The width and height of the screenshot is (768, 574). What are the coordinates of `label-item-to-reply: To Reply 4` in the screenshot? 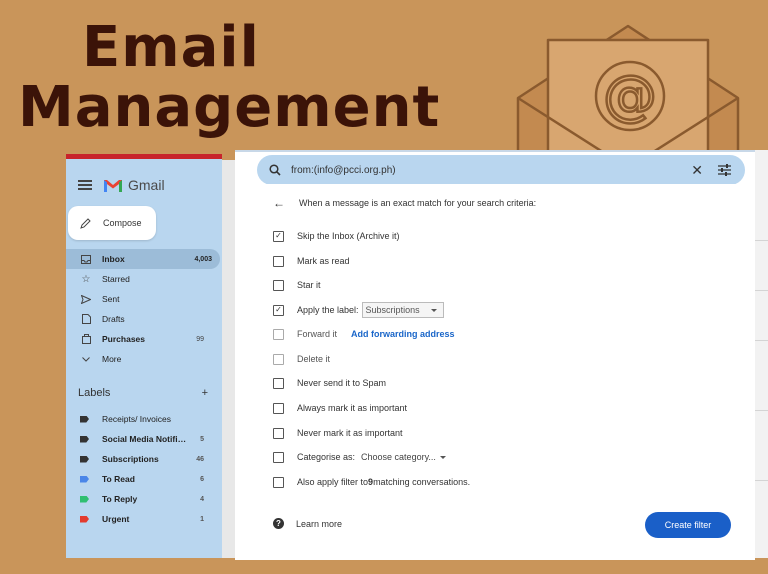 It's located at (144, 499).